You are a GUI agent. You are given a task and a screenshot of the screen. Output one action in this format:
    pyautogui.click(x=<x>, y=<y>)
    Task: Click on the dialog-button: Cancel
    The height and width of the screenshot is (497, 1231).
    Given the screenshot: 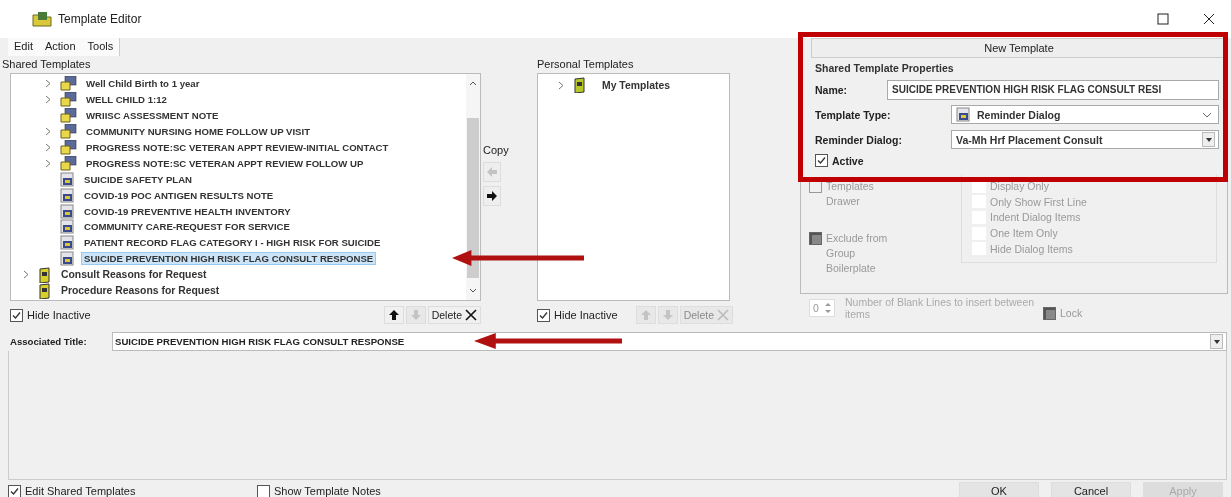 What is the action you would take?
    pyautogui.click(x=1091, y=489)
    